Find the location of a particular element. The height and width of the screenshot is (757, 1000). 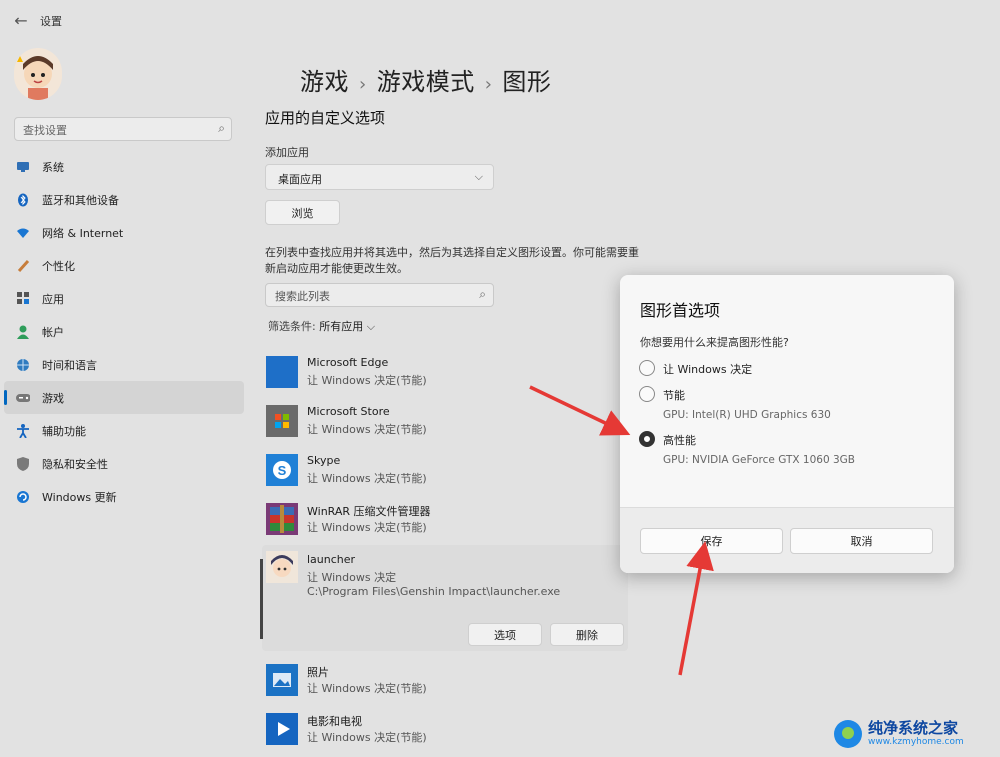

sidebar-item-apps: 应用 is located at coordinates (124, 298).